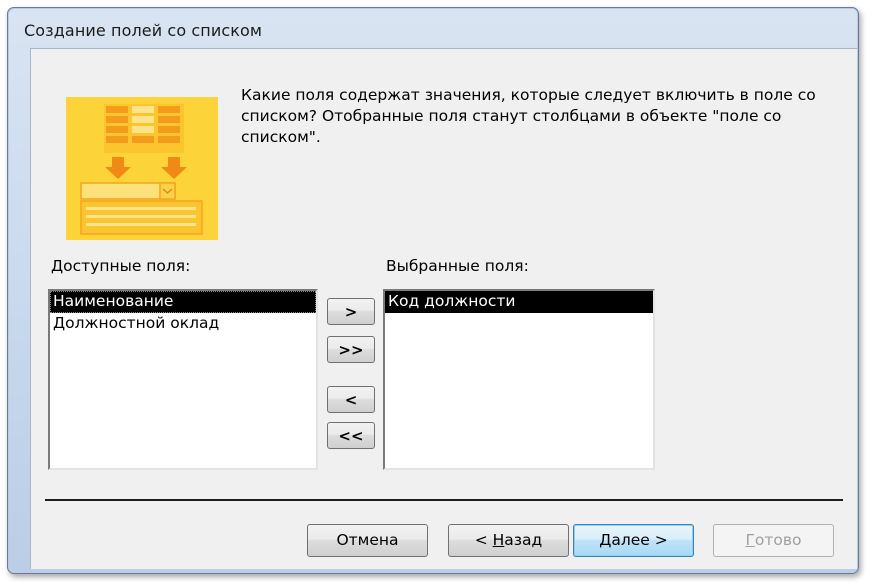 The height and width of the screenshot is (585, 872). I want to click on selected-fields-list: Код должности, so click(519, 379).